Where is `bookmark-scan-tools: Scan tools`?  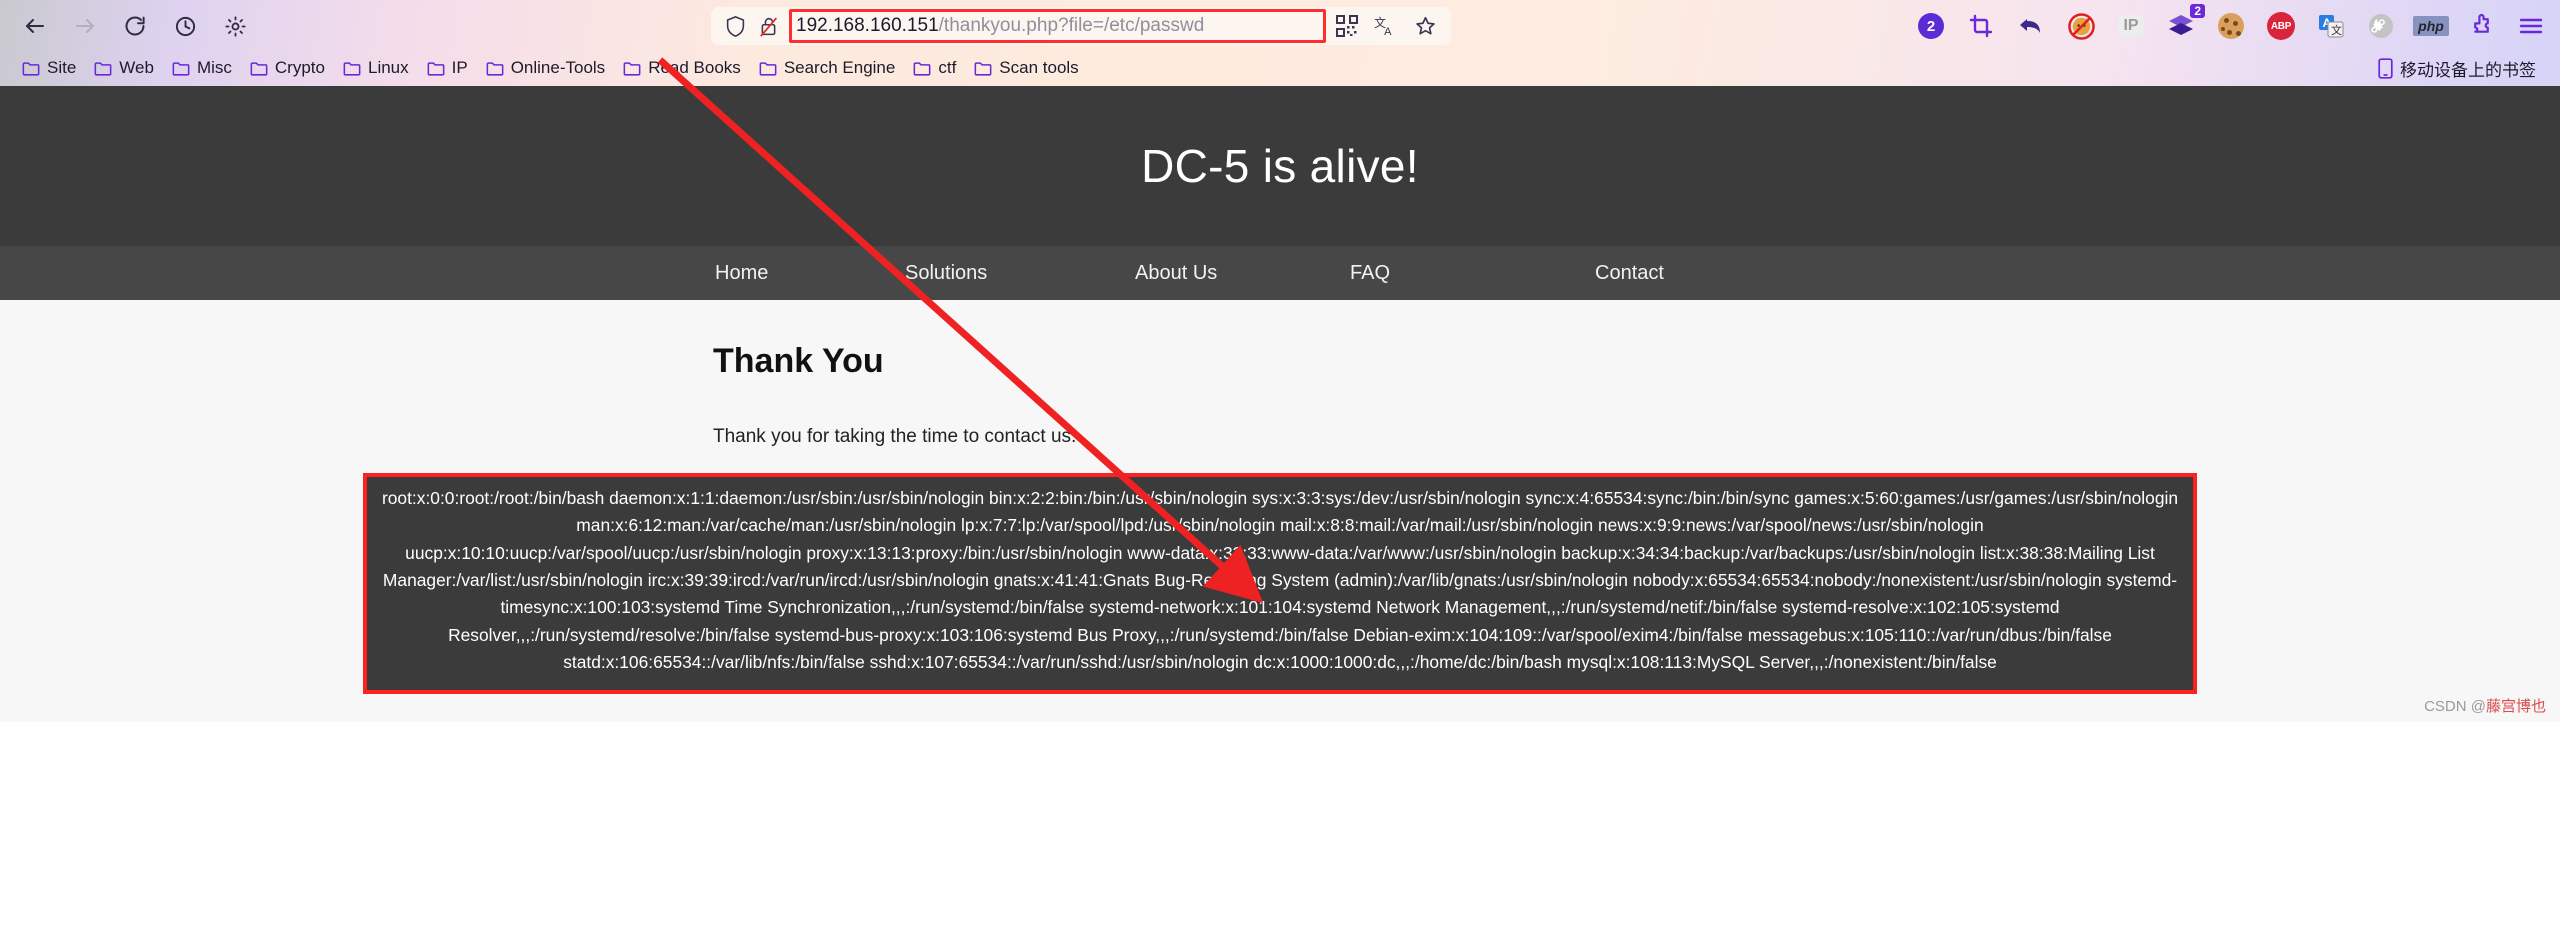 bookmark-scan-tools: Scan tools is located at coordinates (1027, 68).